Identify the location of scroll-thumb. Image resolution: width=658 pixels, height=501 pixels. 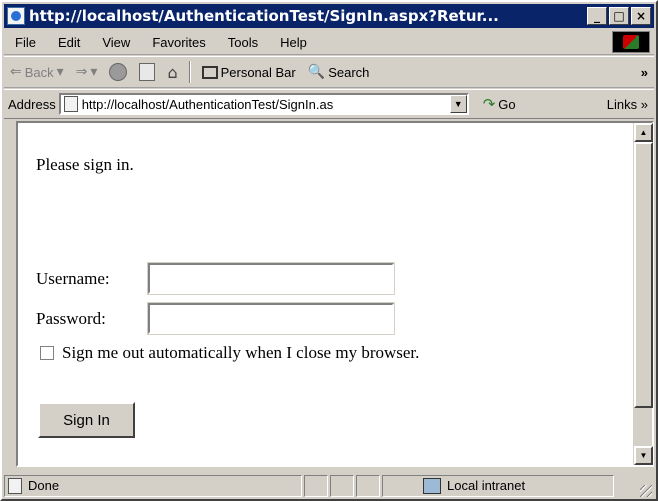
(643, 275).